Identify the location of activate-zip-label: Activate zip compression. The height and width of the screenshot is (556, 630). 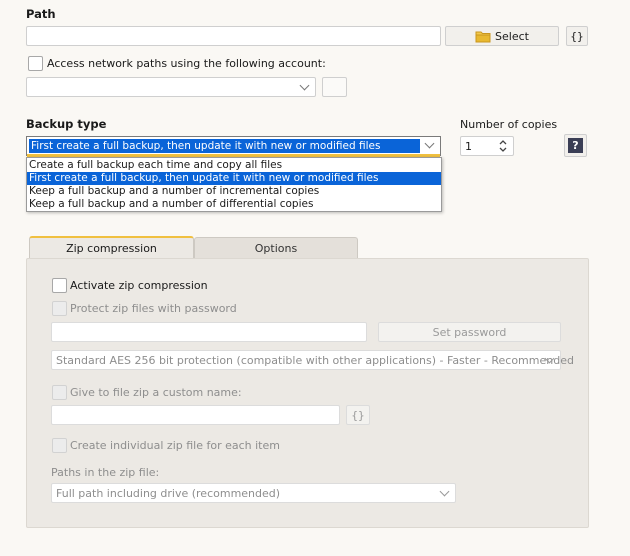
(139, 285).